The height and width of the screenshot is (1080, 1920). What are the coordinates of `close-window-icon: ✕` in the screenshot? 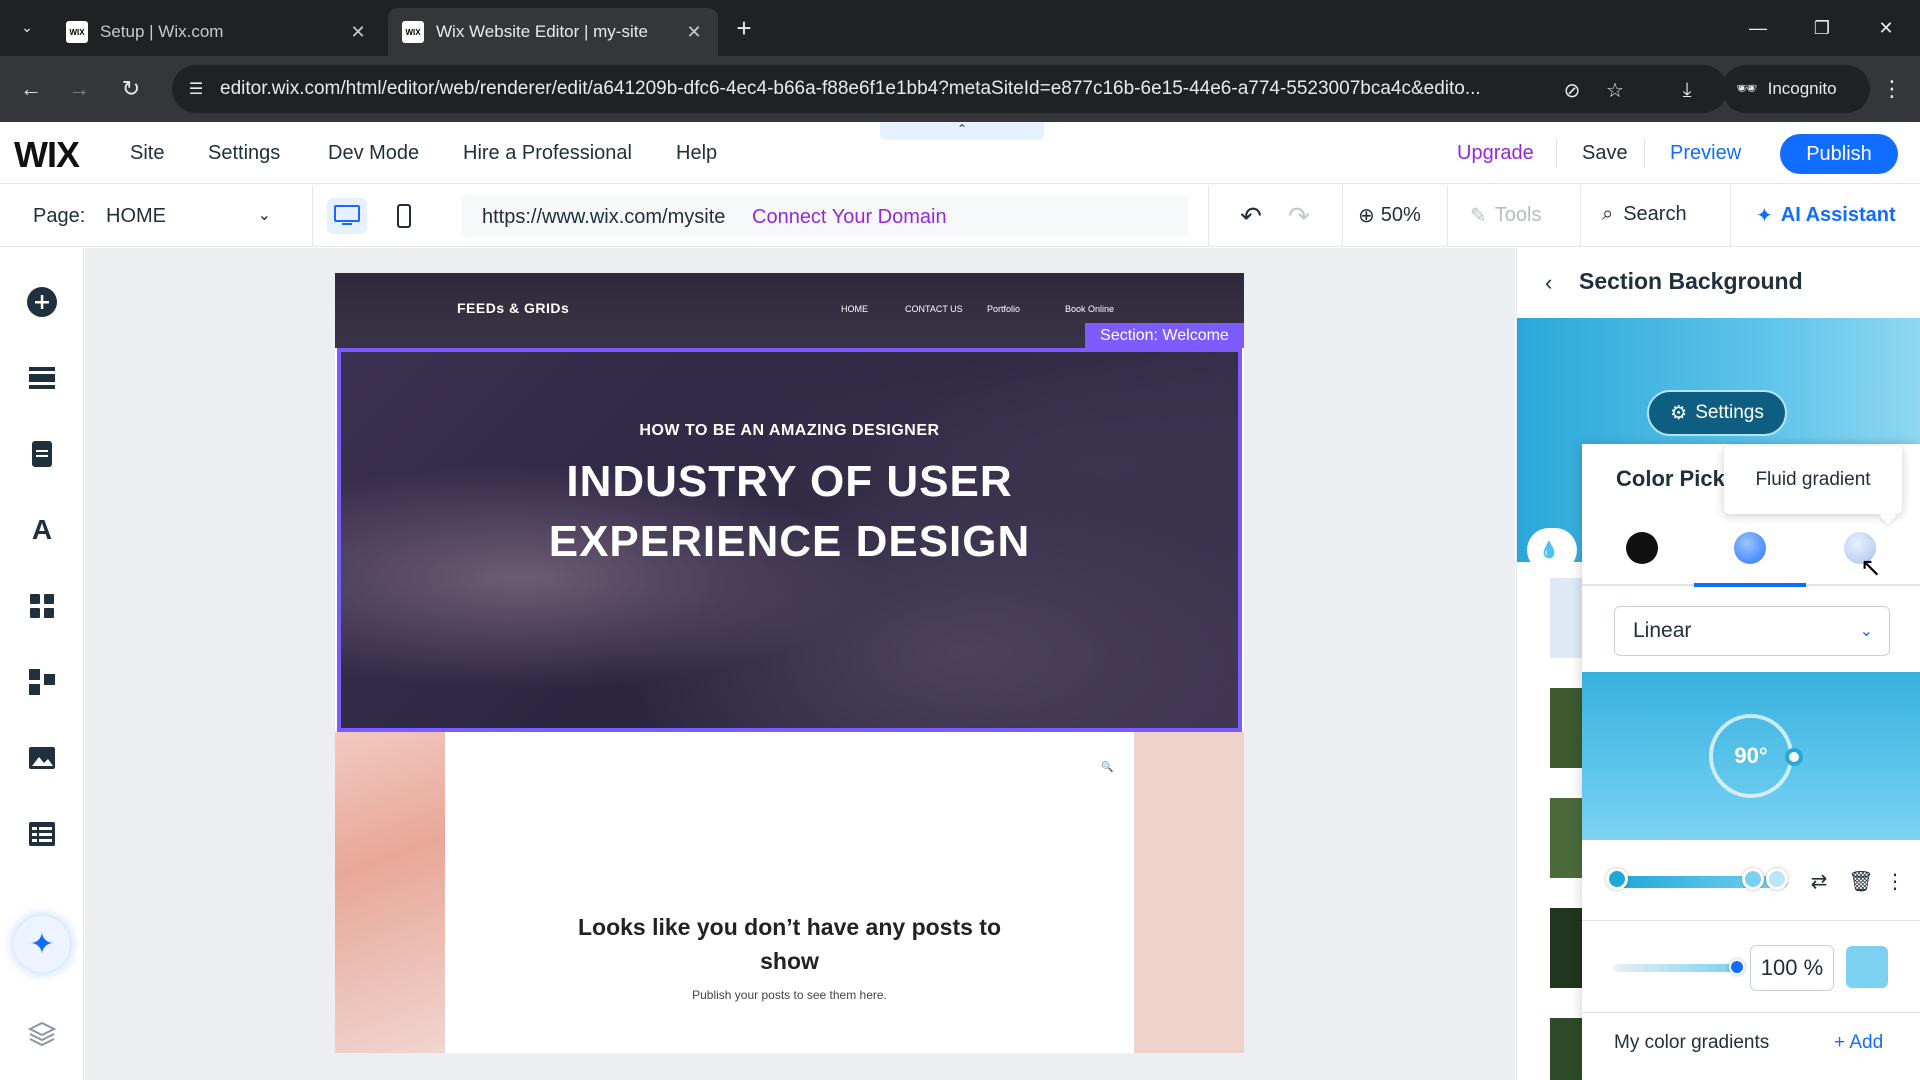 It's located at (1886, 28).